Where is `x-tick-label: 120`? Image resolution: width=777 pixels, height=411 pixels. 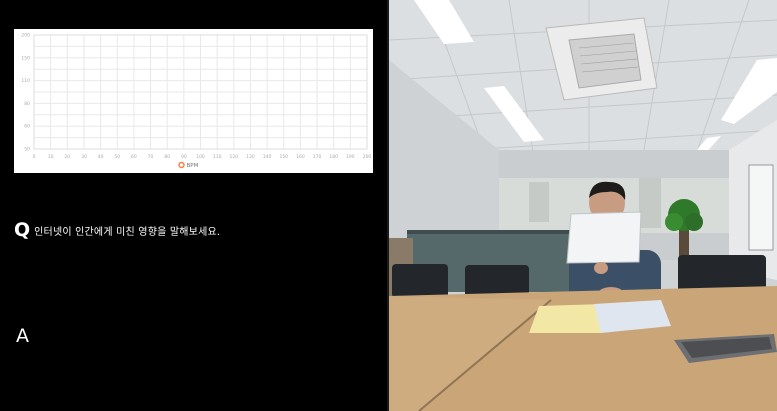
x-tick-label: 120 is located at coordinates (234, 157).